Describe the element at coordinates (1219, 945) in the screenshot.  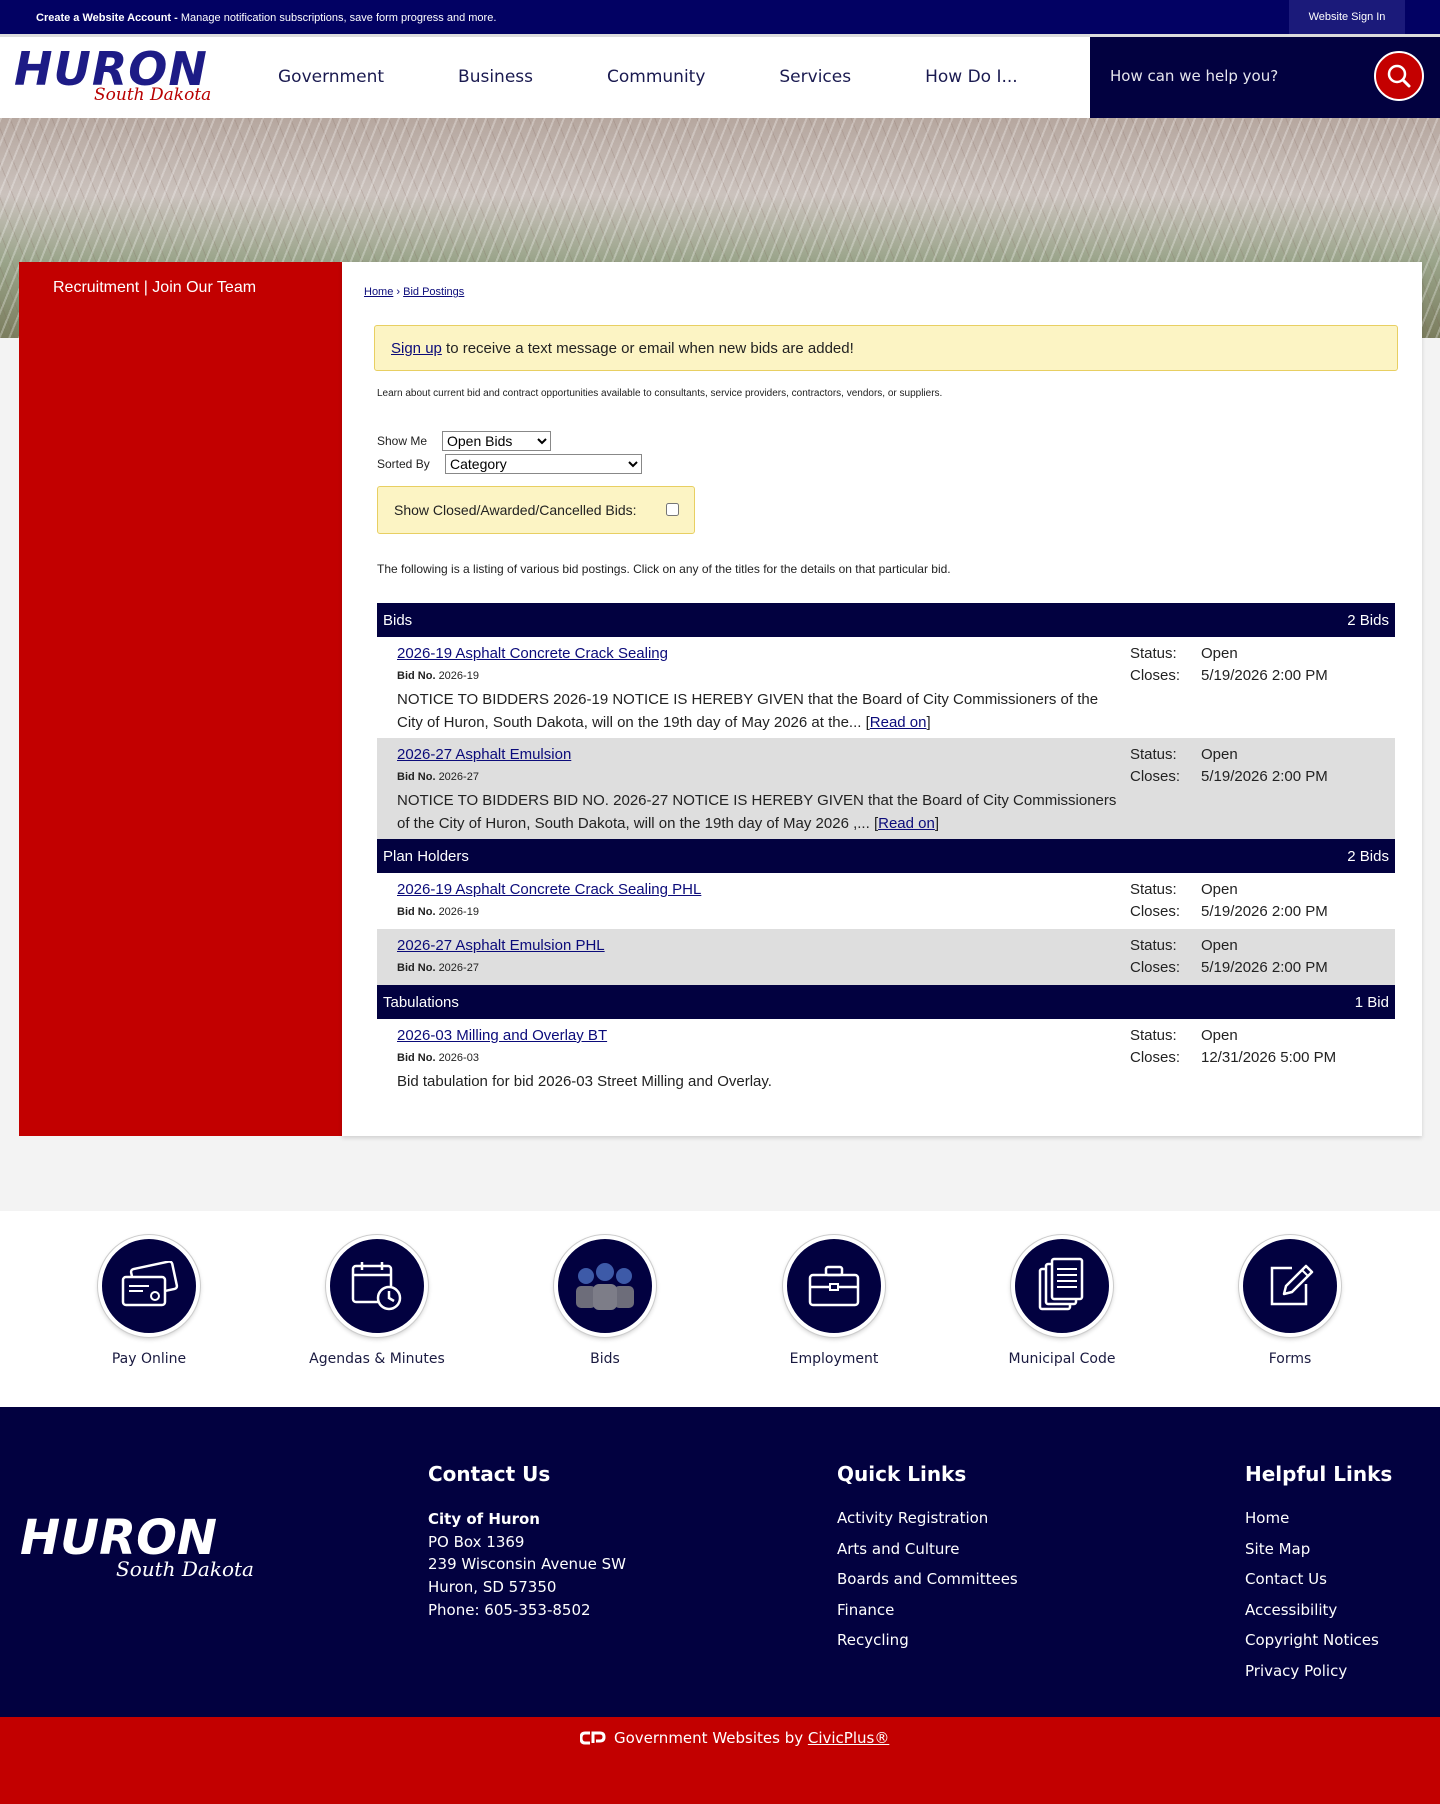
I see `status-value: Open` at that location.